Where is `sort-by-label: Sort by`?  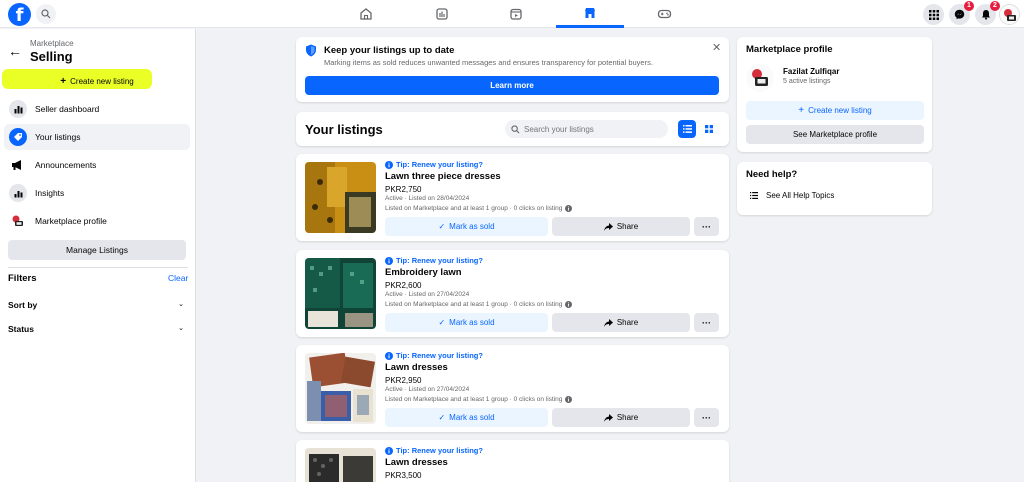
sort-by-label: Sort by is located at coordinates (23, 305).